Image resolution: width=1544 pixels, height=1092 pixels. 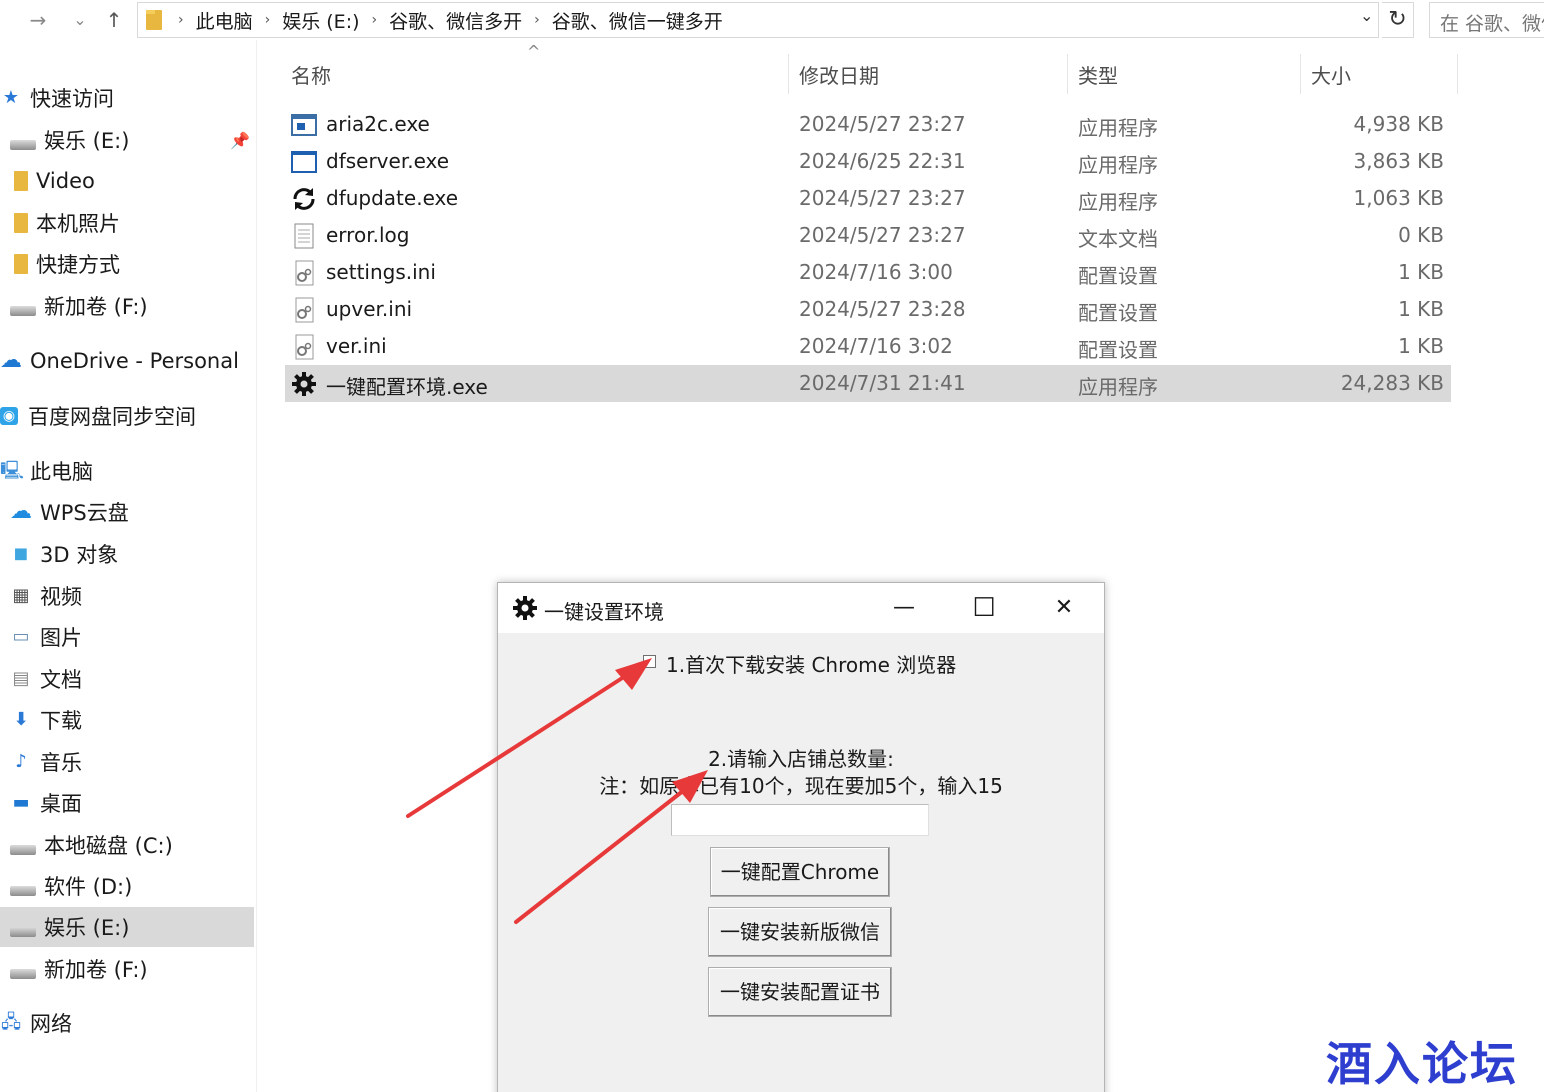 What do you see at coordinates (525, 608) in the screenshot?
I see `gear-icon` at bounding box center [525, 608].